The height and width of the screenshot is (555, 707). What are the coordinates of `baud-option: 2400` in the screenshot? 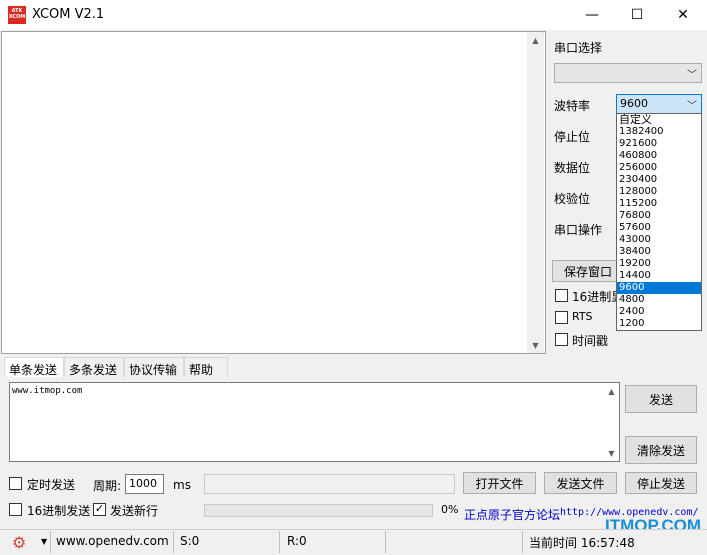 It's located at (659, 312).